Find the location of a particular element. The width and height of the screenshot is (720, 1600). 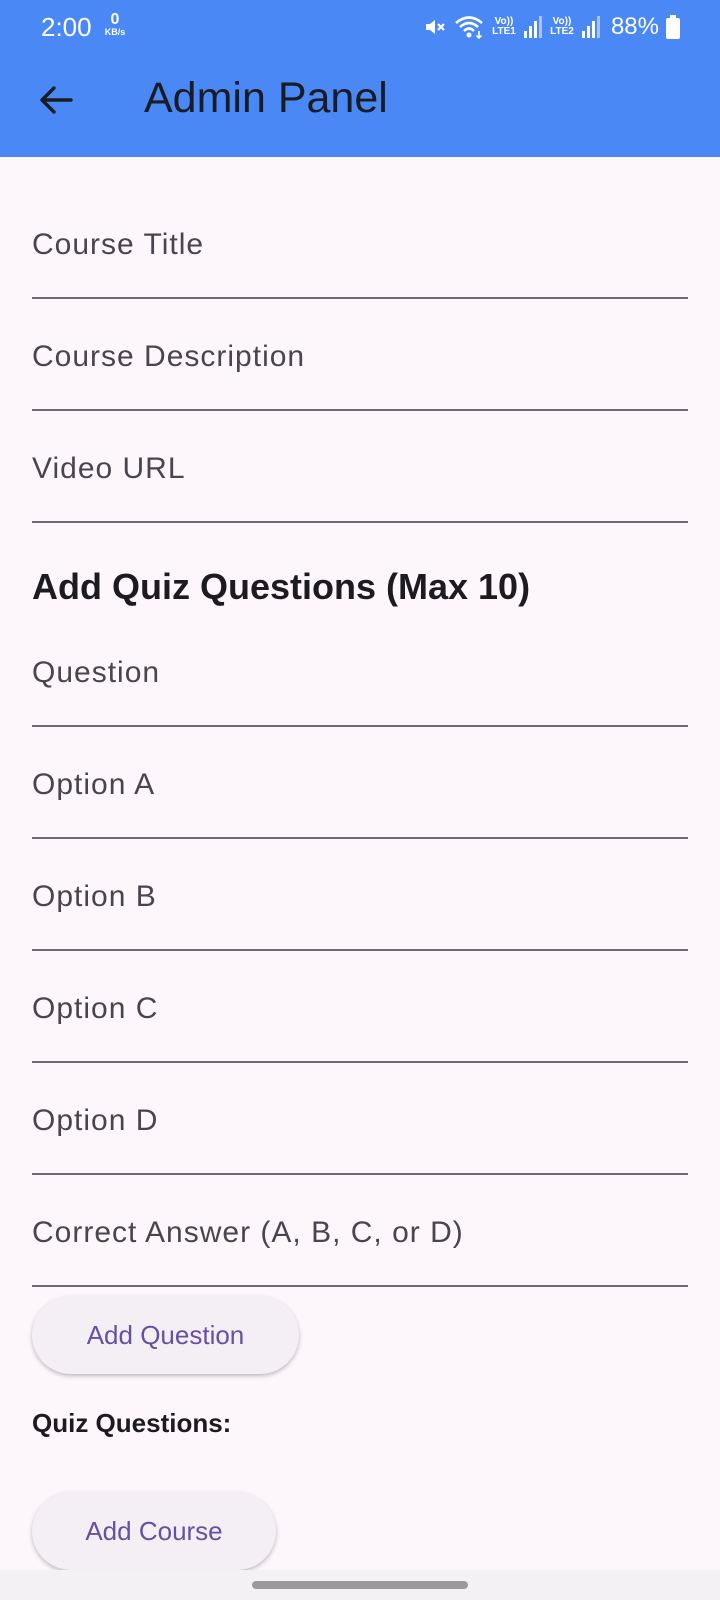

net-speed-value: 0 is located at coordinates (115, 19).